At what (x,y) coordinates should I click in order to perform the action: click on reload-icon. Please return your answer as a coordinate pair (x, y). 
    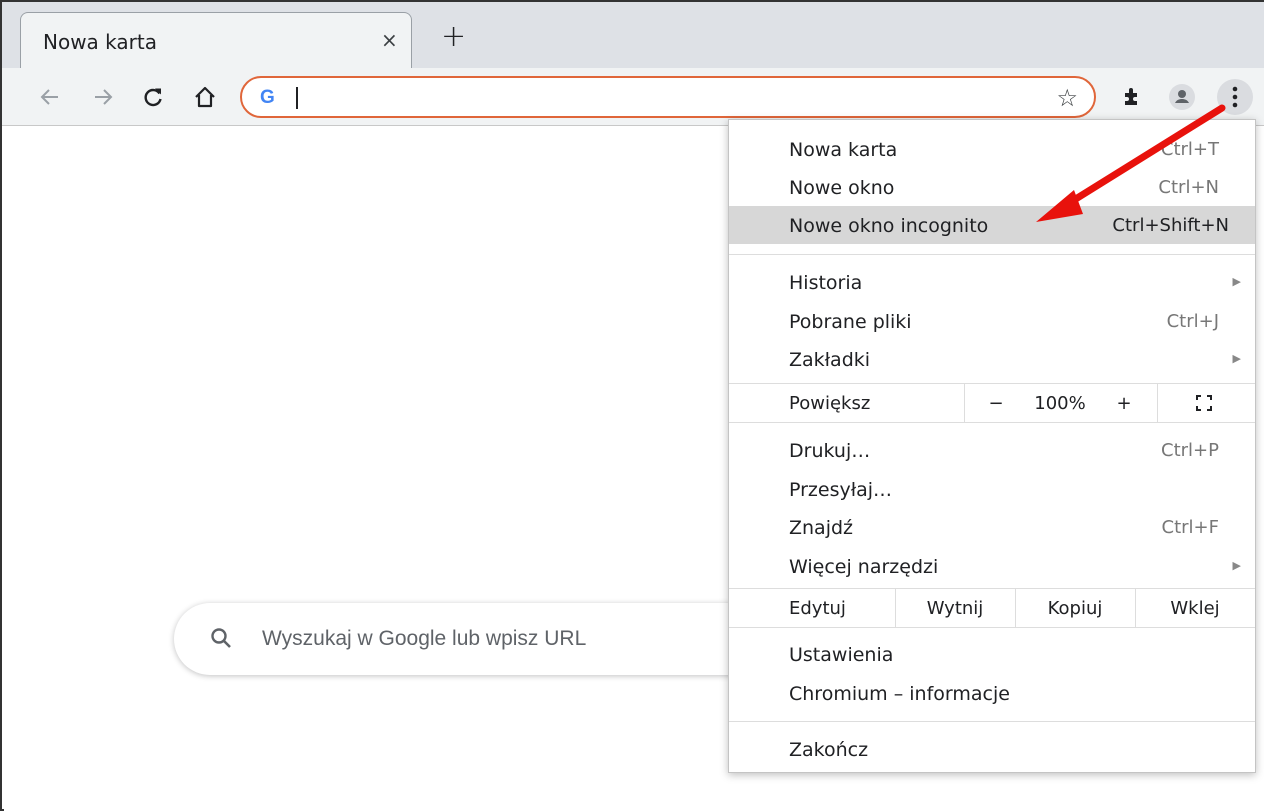
    Looking at the image, I should click on (153, 97).